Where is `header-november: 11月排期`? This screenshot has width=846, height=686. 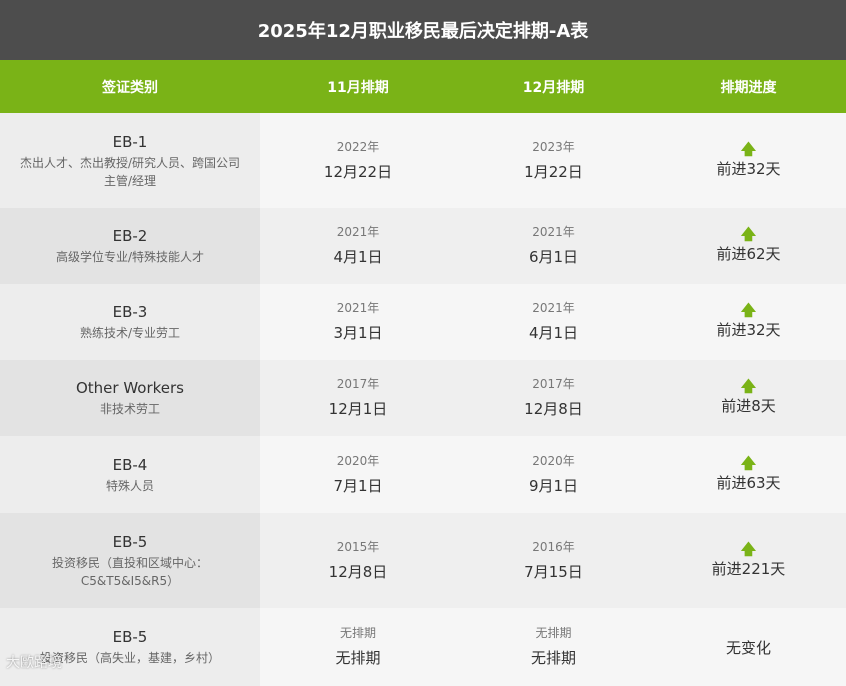 header-november: 11月排期 is located at coordinates (358, 87).